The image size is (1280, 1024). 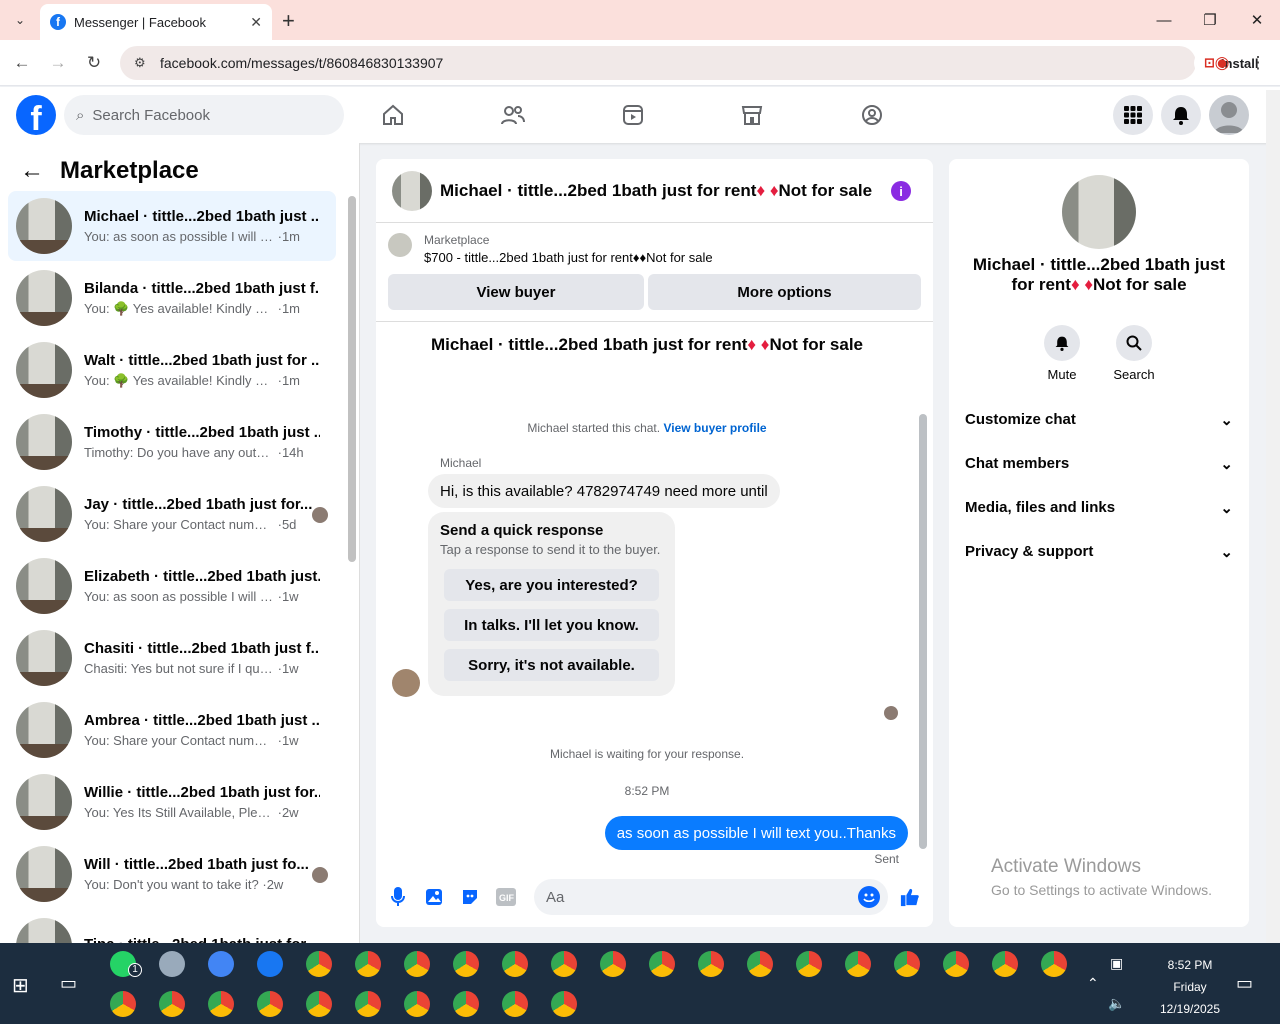 What do you see at coordinates (1099, 464) in the screenshot?
I see `chat-members-row: Chat members ⌄` at bounding box center [1099, 464].